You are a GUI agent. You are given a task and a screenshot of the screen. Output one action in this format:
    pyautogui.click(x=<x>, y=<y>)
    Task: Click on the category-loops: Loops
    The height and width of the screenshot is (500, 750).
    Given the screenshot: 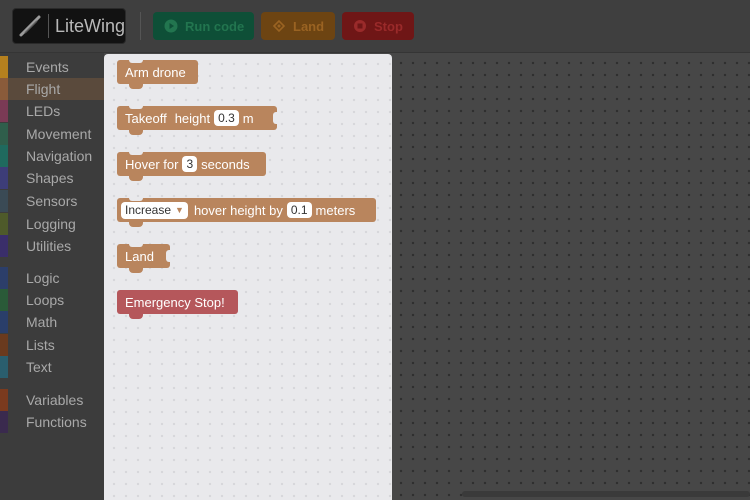 What is the action you would take?
    pyautogui.click(x=52, y=300)
    